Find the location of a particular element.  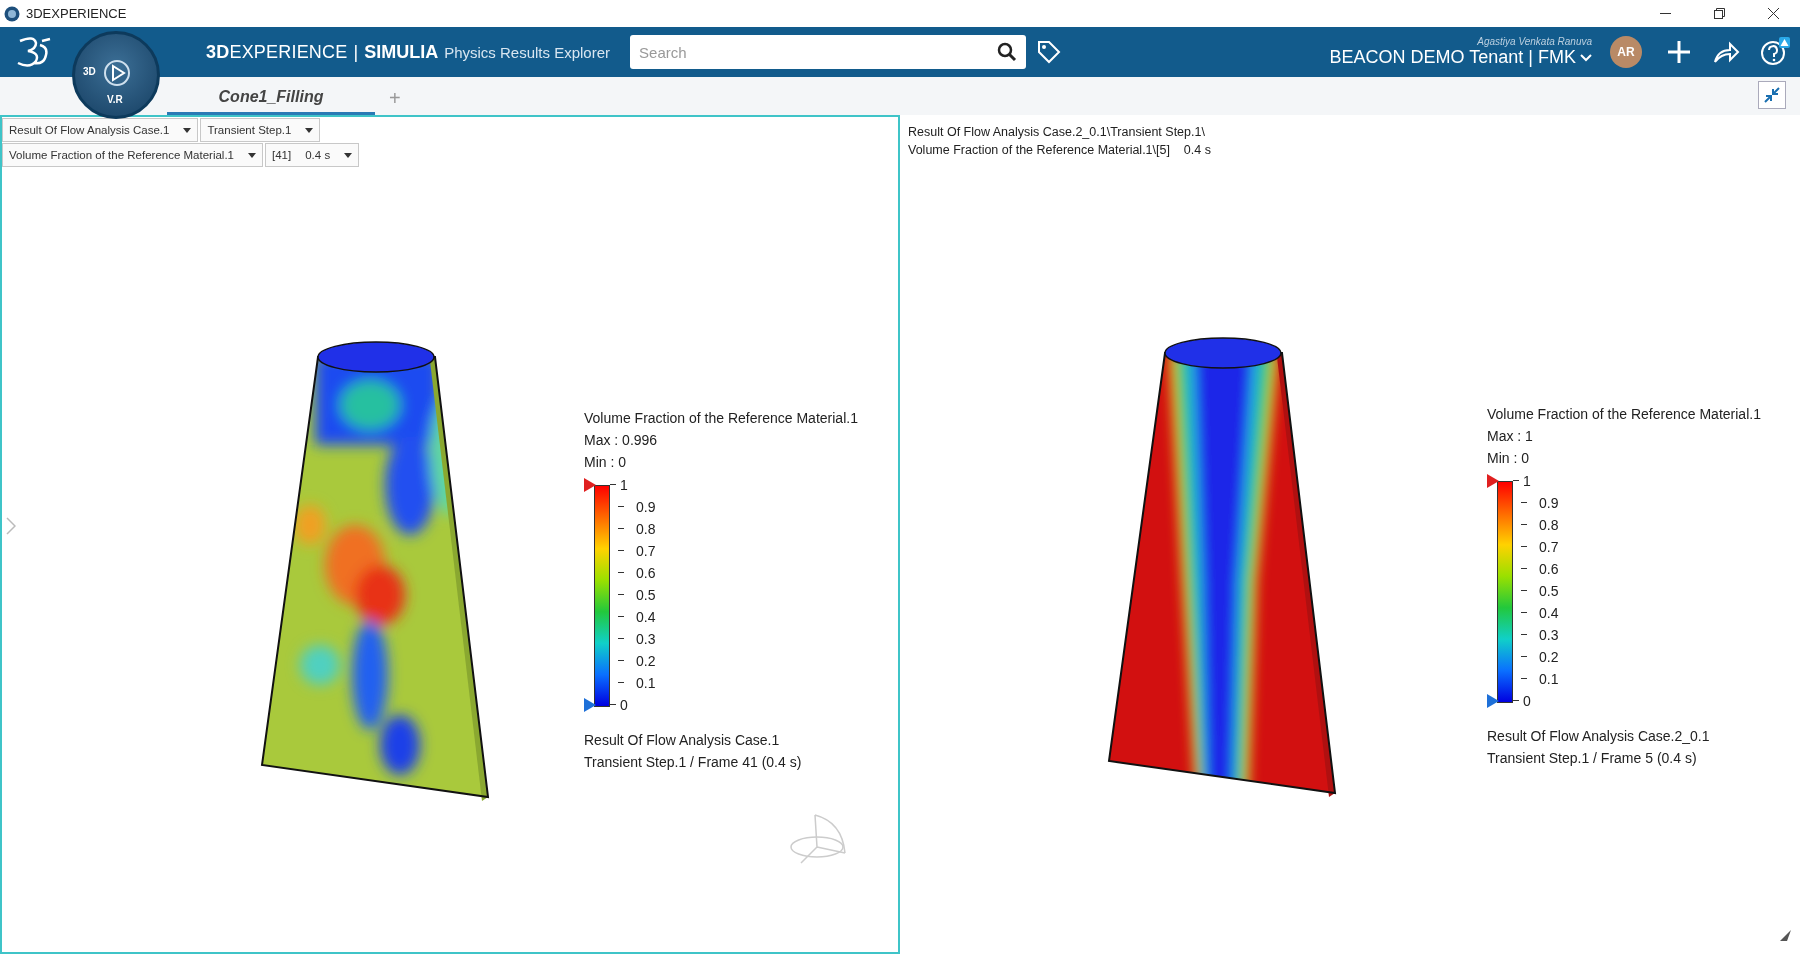

app-subtitle: Physics Results Explorer is located at coordinates (527, 52).